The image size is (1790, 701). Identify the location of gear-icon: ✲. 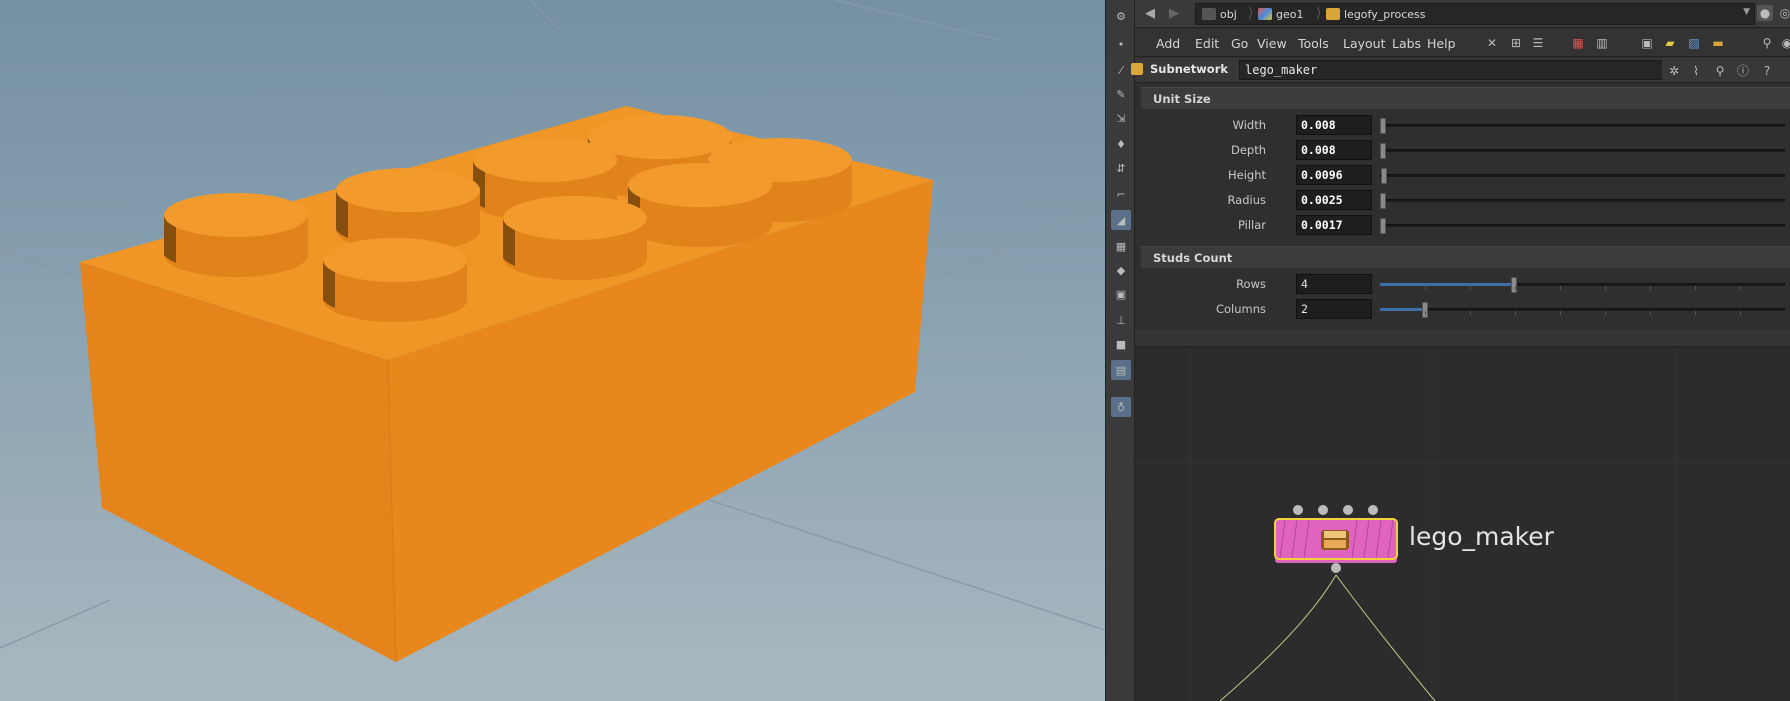
(1674, 71).